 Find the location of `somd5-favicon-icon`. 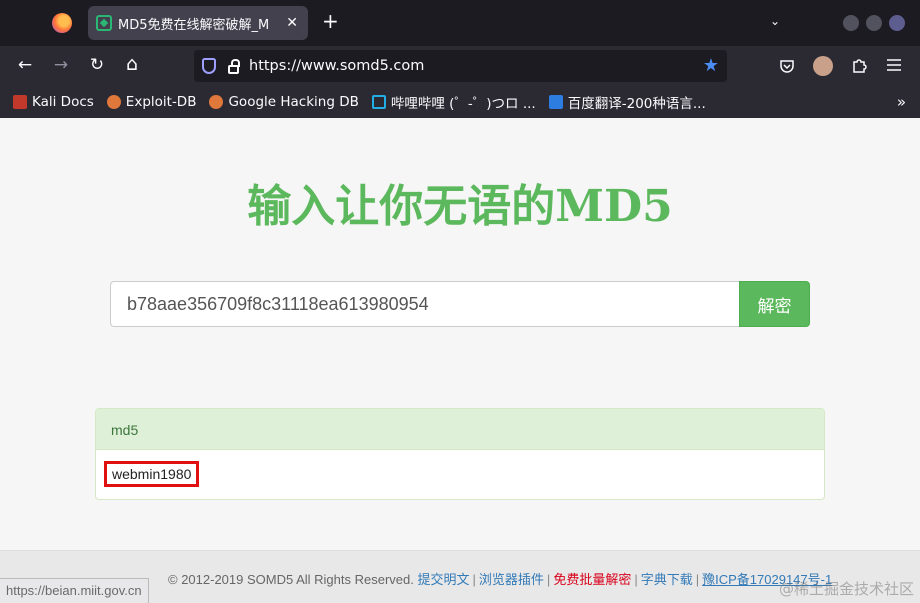

somd5-favicon-icon is located at coordinates (104, 23).